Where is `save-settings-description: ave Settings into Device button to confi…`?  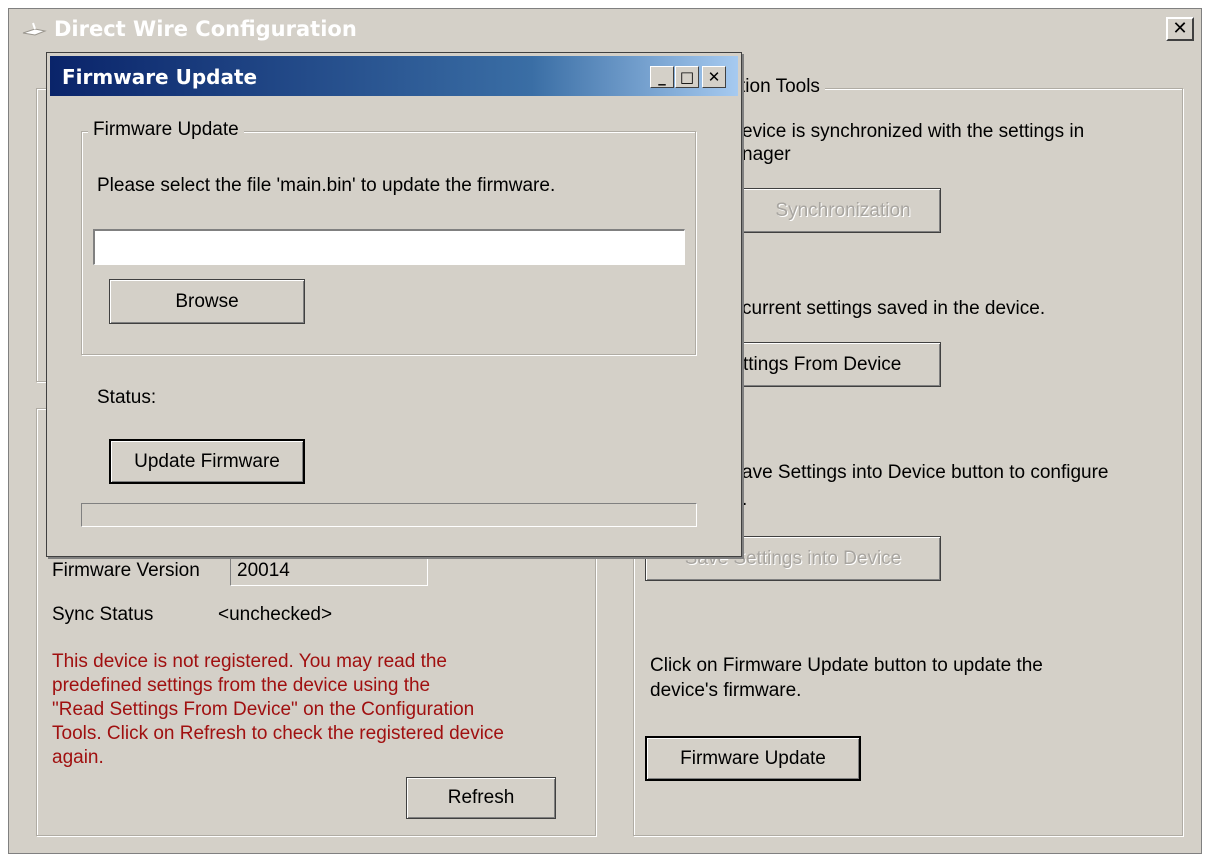 save-settings-description: ave Settings into Device button to confi… is located at coordinates (925, 472).